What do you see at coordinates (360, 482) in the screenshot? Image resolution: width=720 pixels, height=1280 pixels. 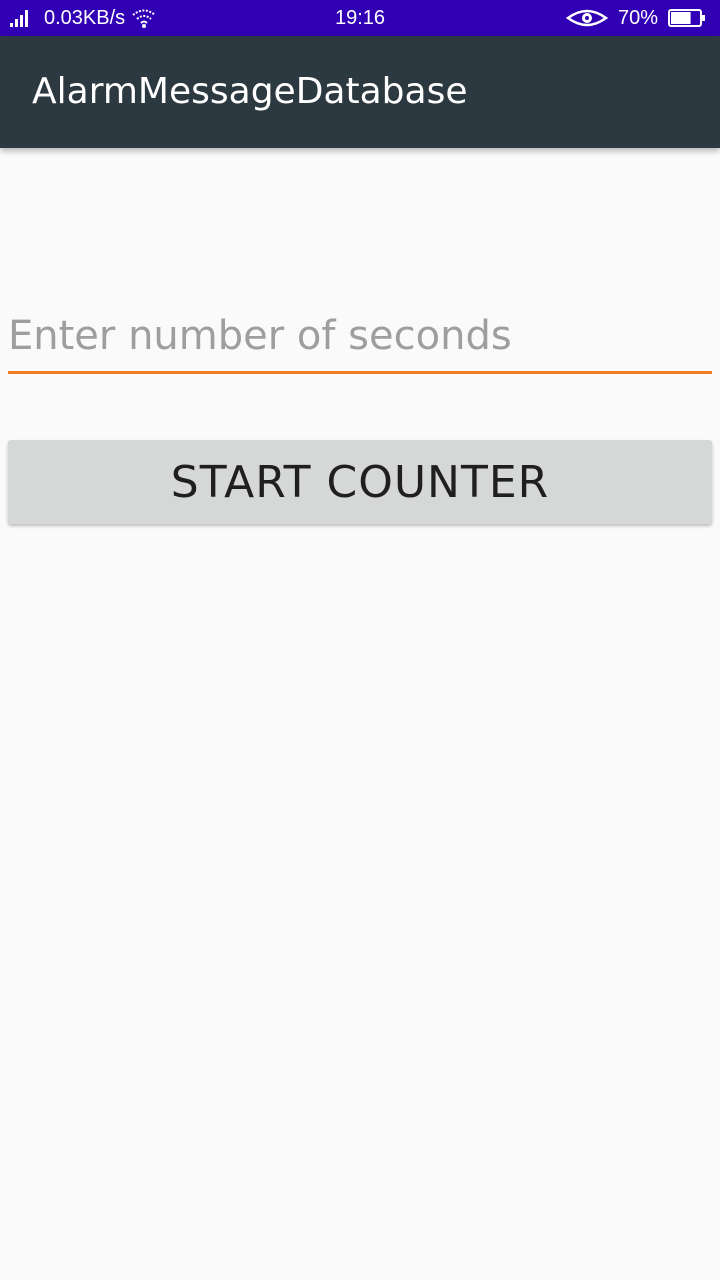 I see `start-counter-button: START COUNTER` at bounding box center [360, 482].